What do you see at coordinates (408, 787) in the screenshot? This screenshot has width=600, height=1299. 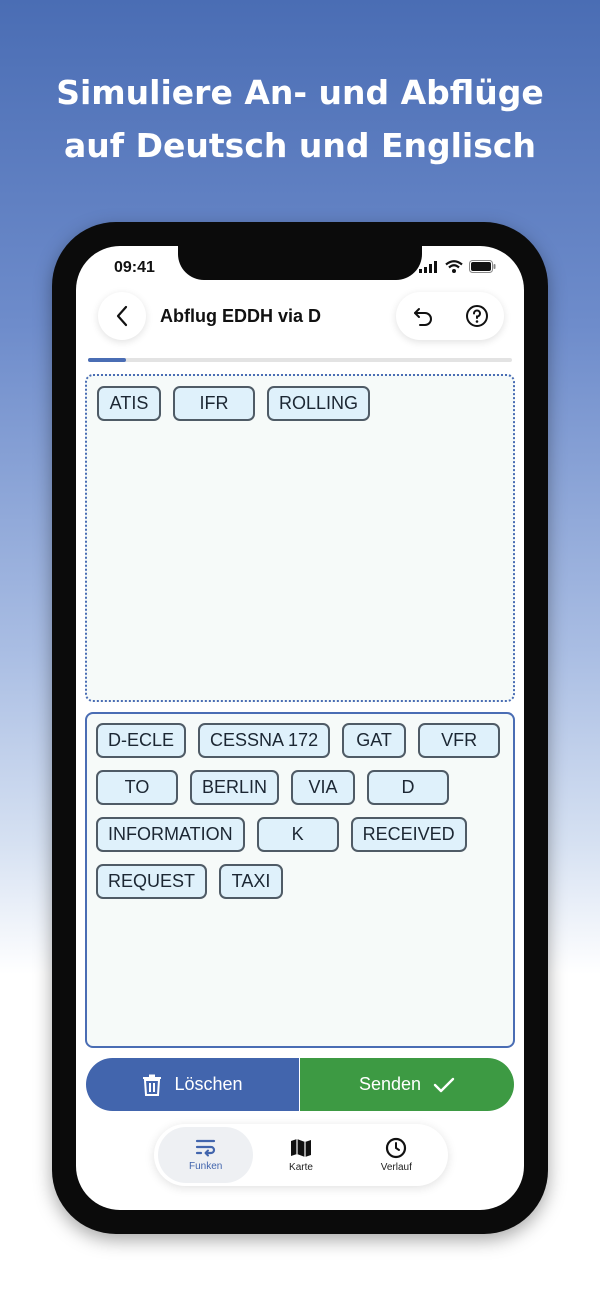 I see `word-chip: D` at bounding box center [408, 787].